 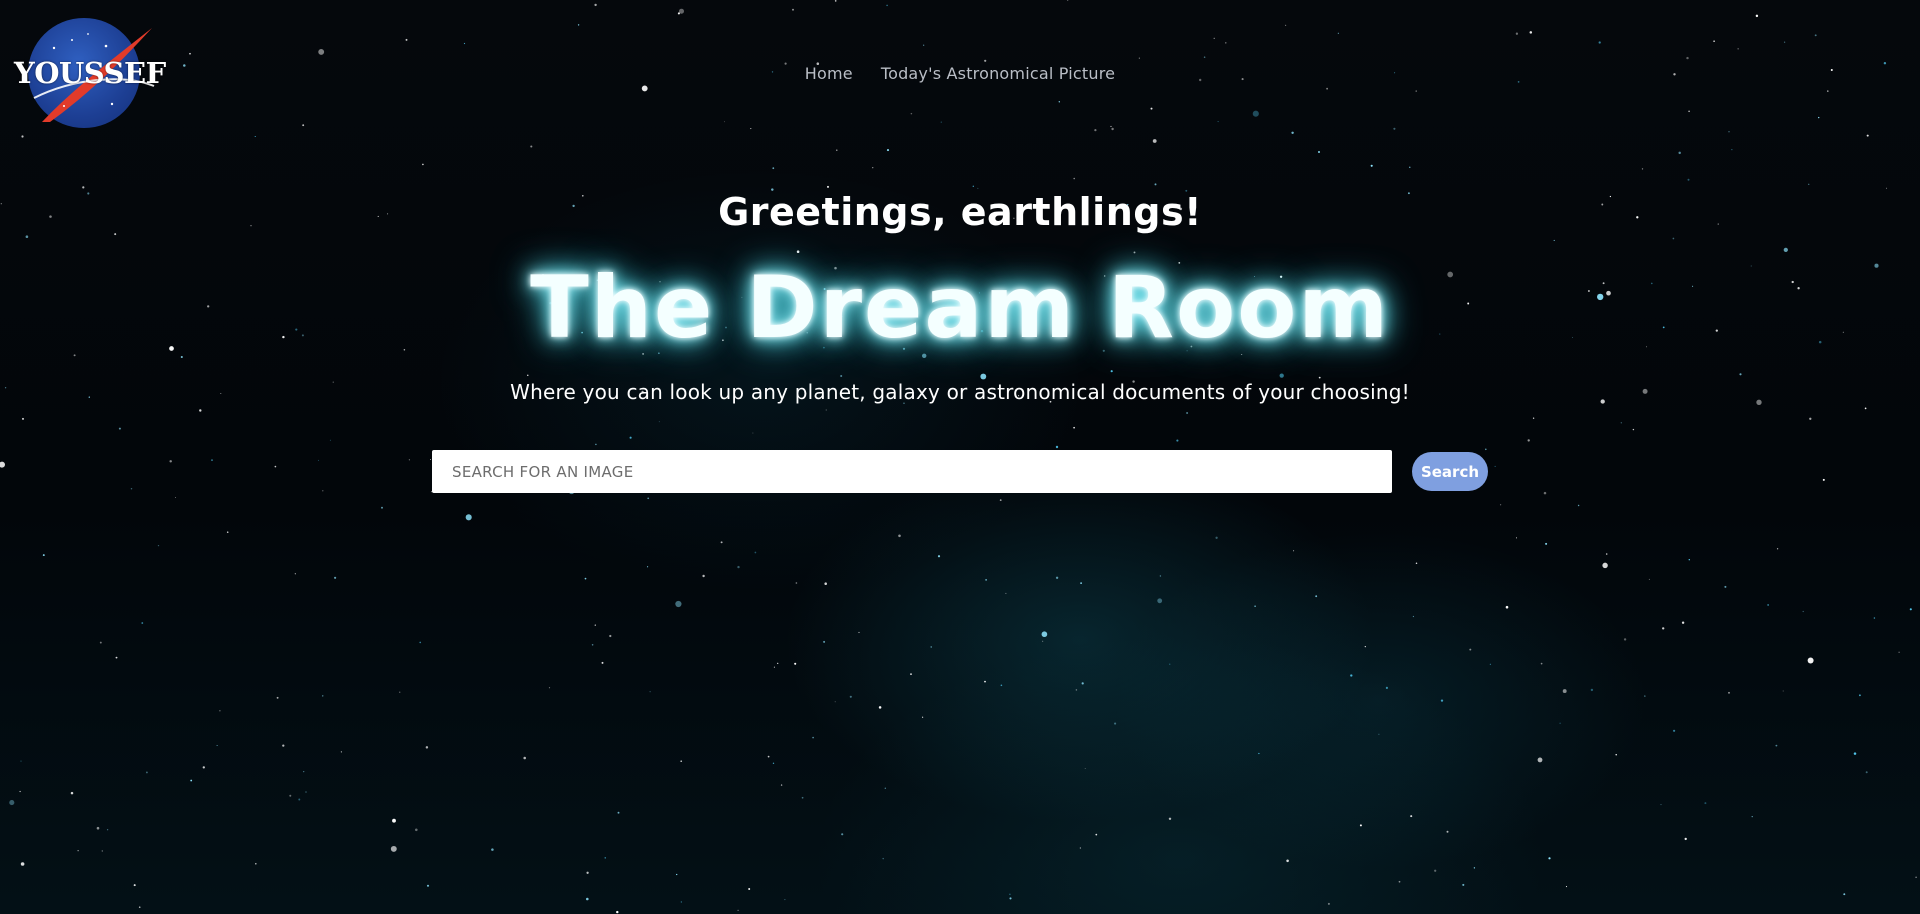 I want to click on nav-link-todays-picture: Today's Astronomical Picture, so click(x=998, y=73).